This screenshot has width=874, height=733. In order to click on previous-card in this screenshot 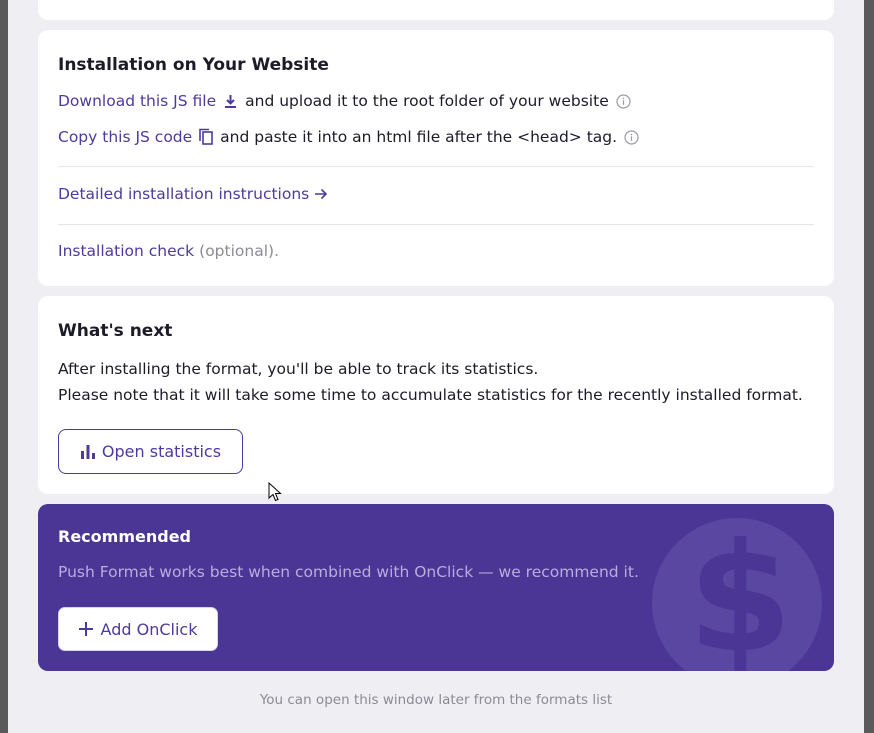, I will do `click(436, 10)`.